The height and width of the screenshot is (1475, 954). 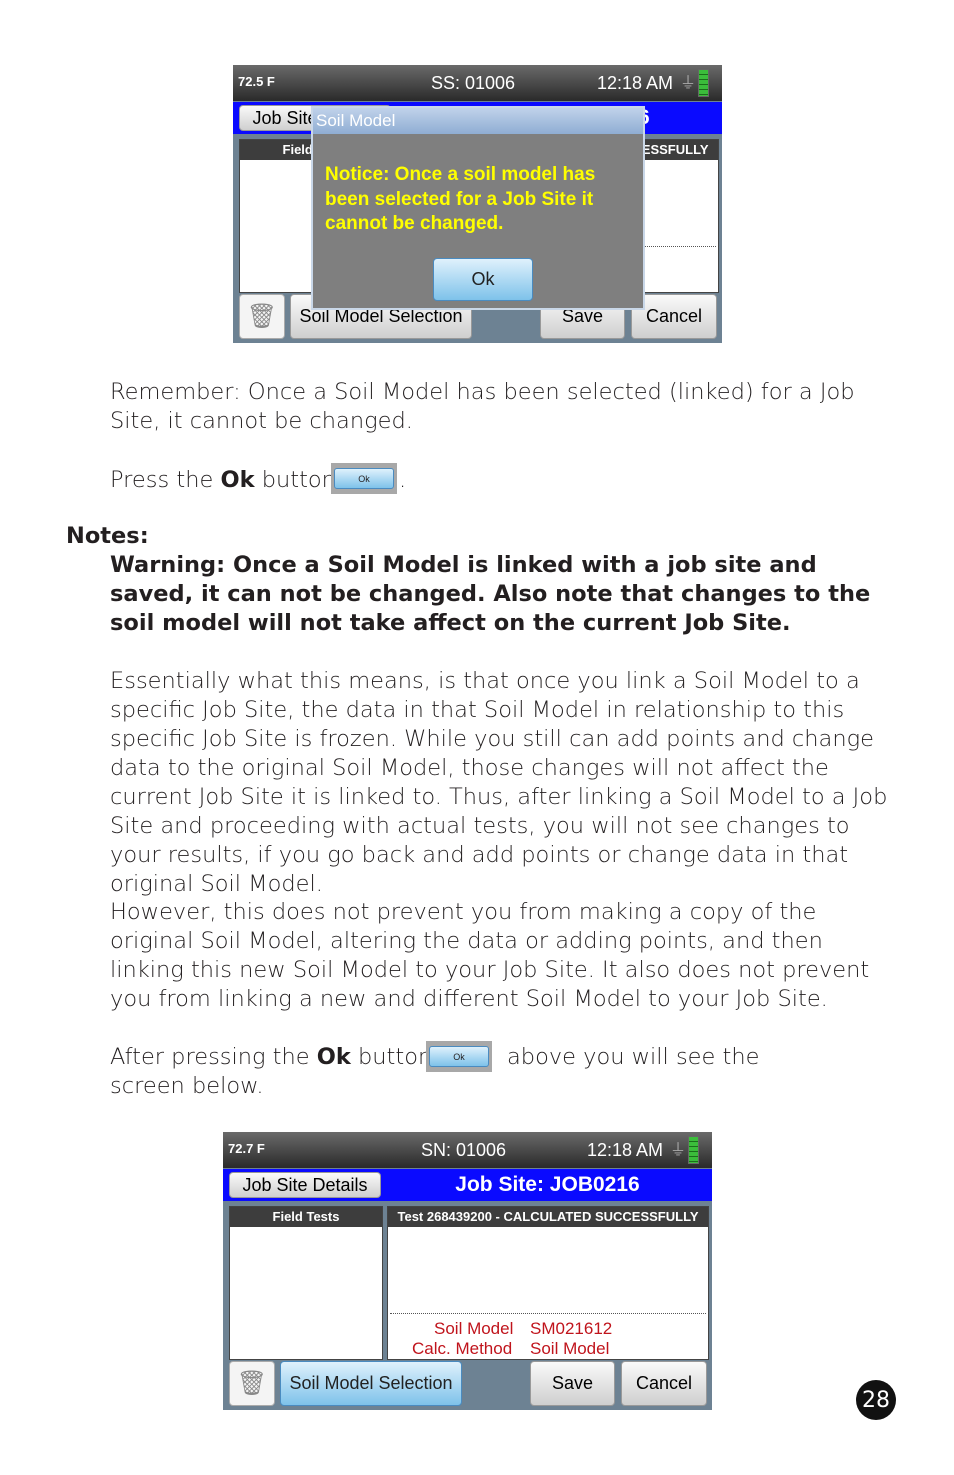 I want to click on calc-method-label: Calc. Method, so click(x=462, y=1348).